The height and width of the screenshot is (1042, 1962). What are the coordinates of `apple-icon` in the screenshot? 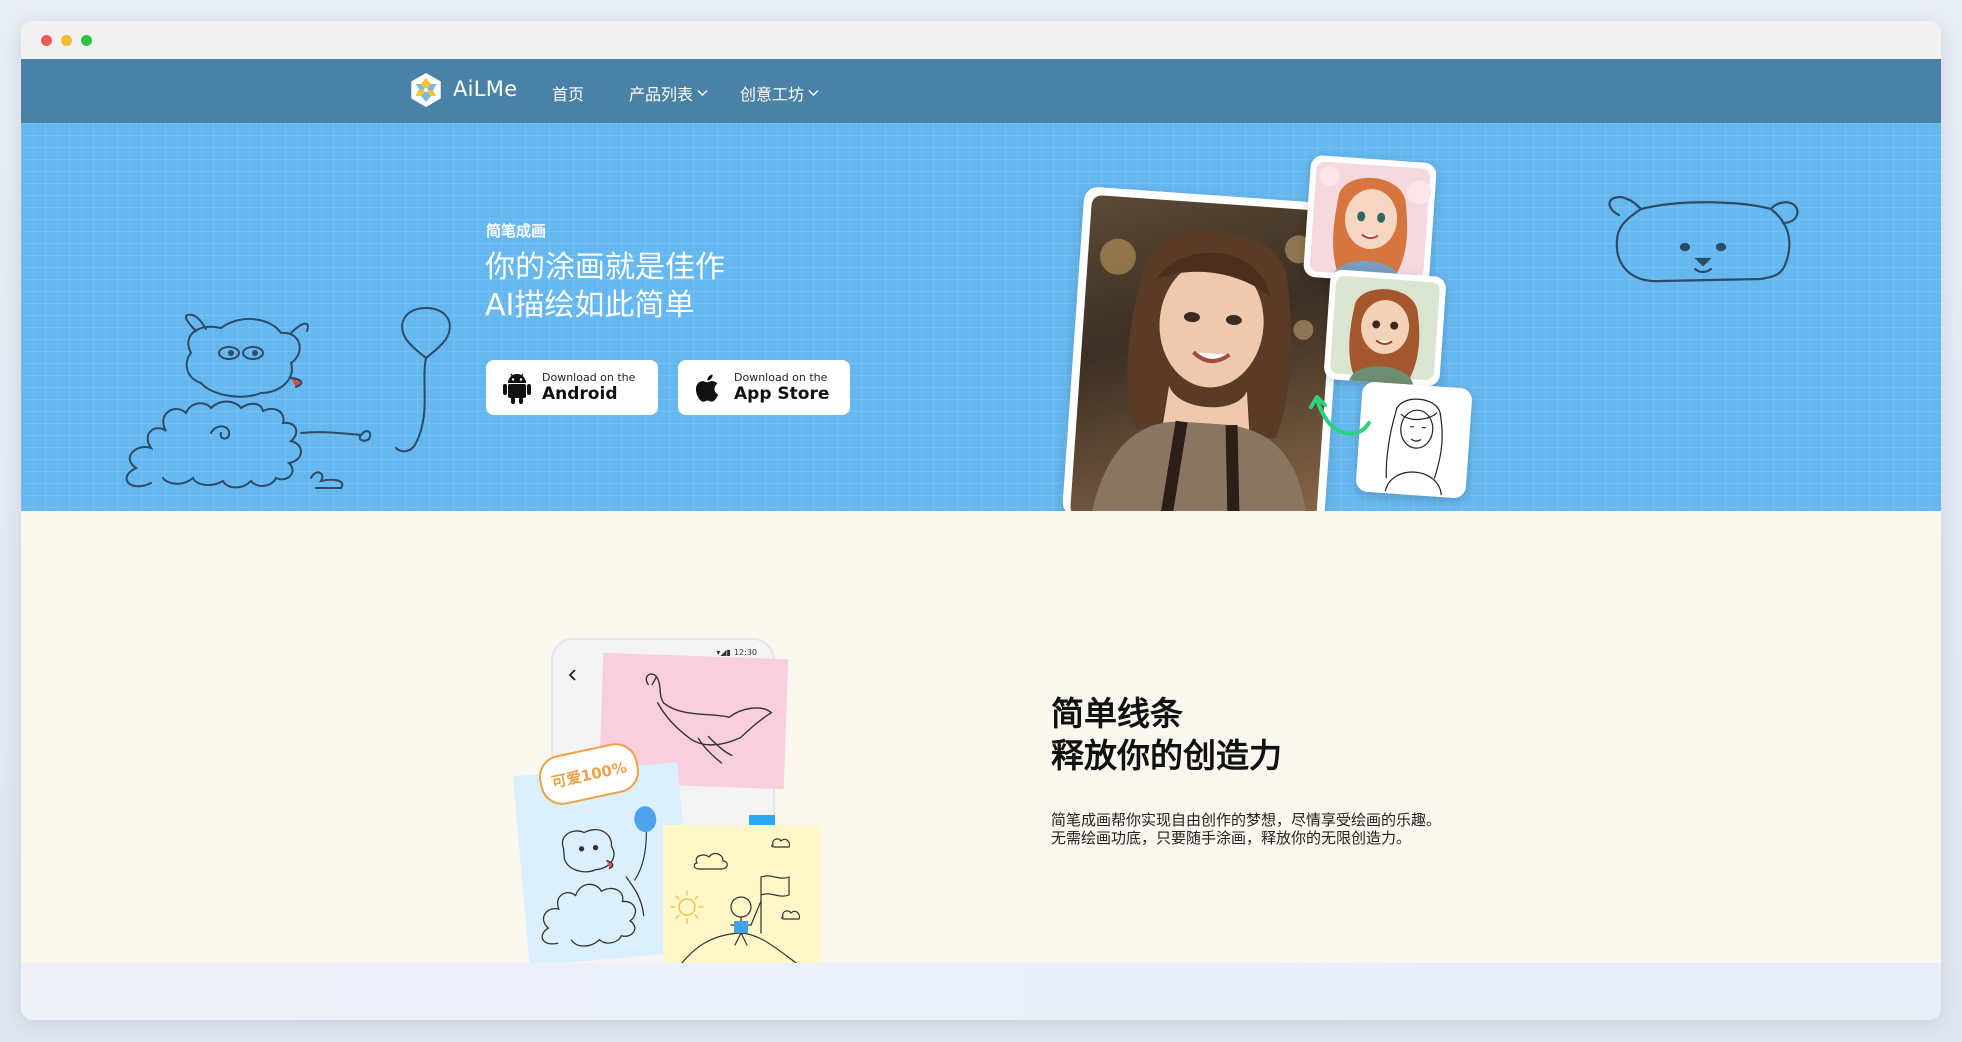 It's located at (707, 388).